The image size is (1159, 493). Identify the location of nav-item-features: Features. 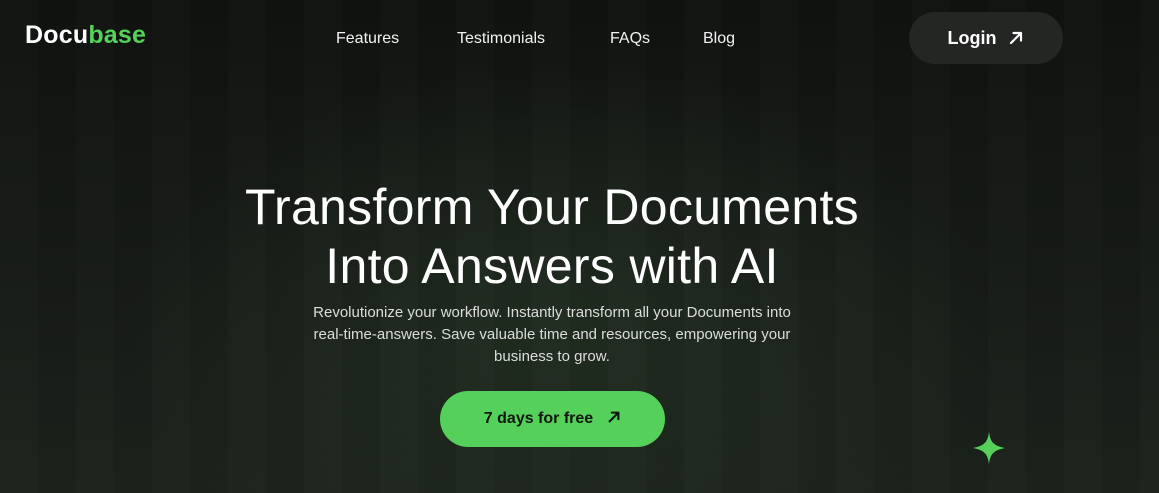
(367, 39).